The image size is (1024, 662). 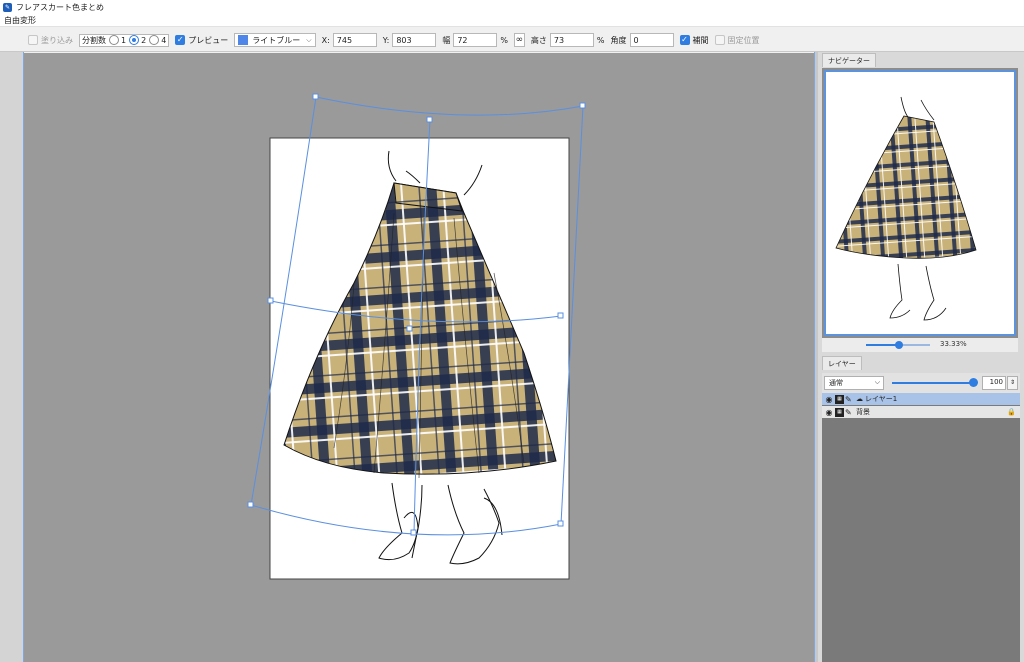 I want to click on guide-color-value: ライトブルー, so click(x=276, y=40).